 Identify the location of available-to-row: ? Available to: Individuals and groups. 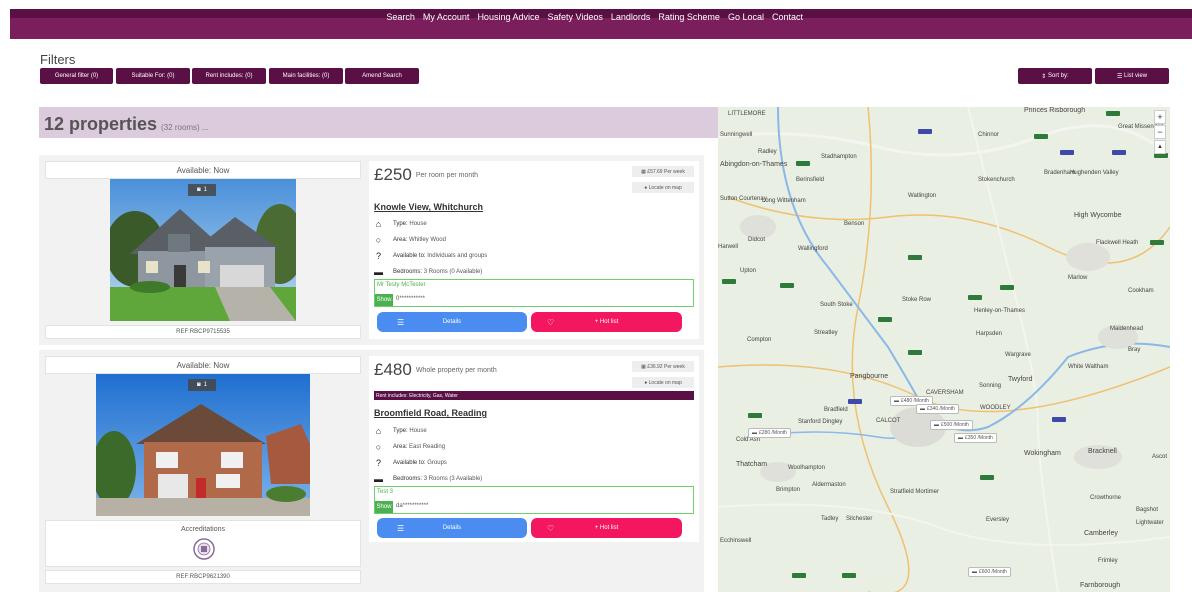
(430, 256).